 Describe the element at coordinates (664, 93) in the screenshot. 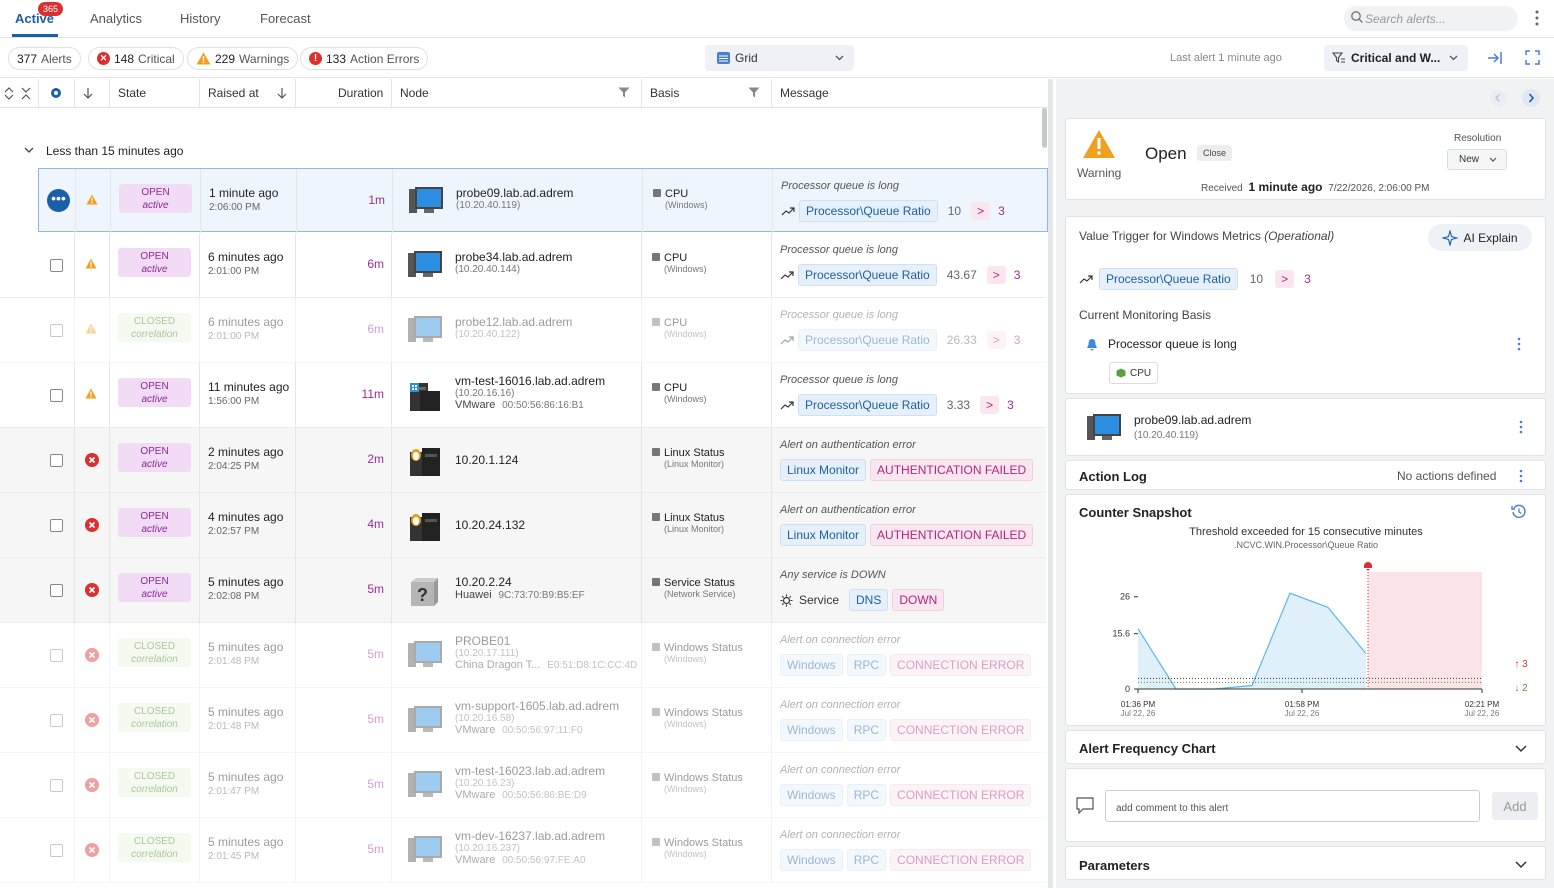

I see `column-basis: Basis` at that location.